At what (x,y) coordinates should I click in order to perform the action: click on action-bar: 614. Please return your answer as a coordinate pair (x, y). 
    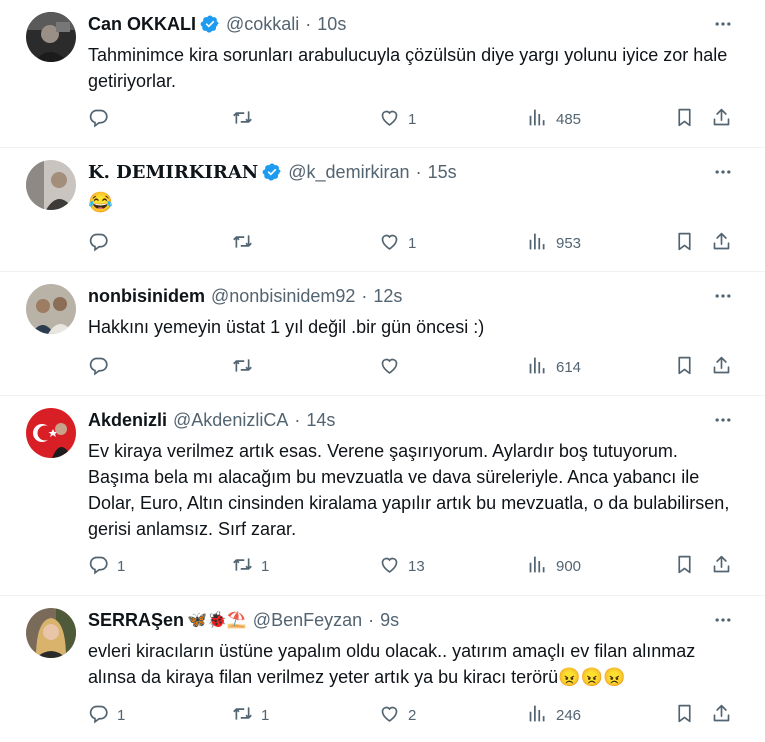
    Looking at the image, I should click on (413, 367).